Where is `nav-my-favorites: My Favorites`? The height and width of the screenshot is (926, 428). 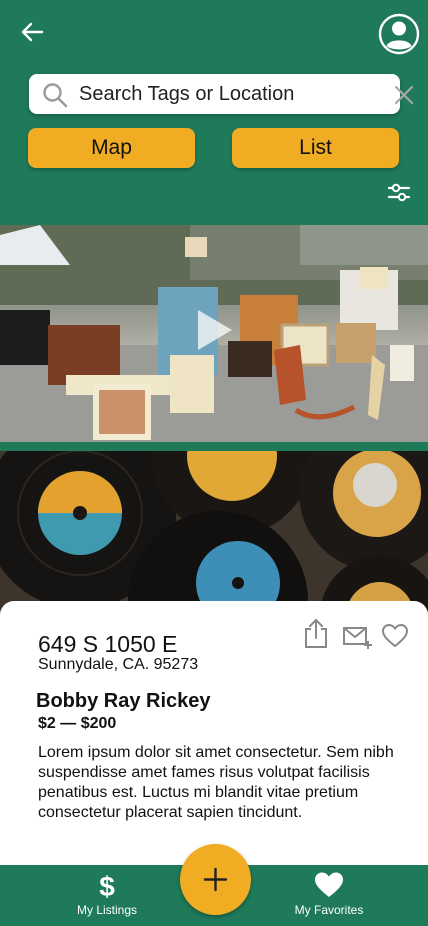 nav-my-favorites: My Favorites is located at coordinates (329, 895).